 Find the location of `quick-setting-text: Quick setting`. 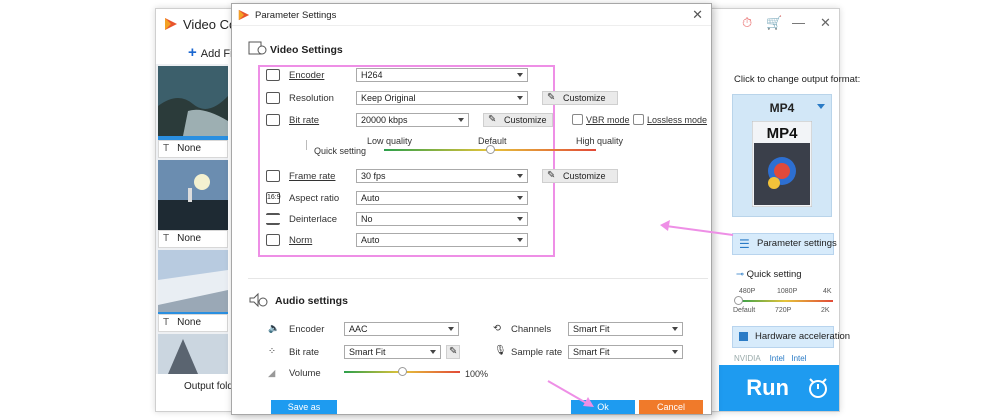

quick-setting-text: Quick setting is located at coordinates (774, 274).